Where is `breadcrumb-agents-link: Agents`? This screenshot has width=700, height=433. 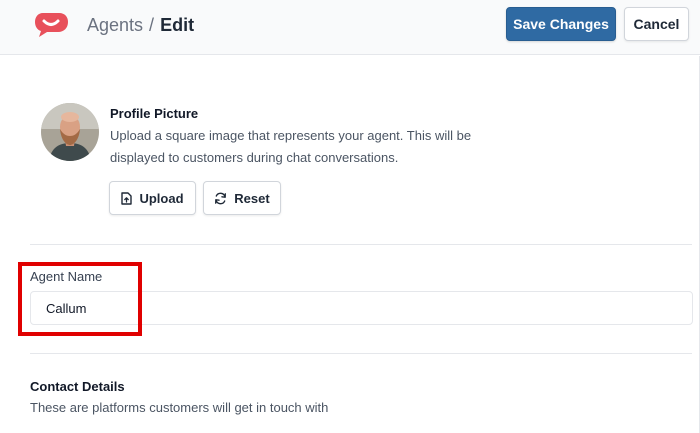 breadcrumb-agents-link: Agents is located at coordinates (115, 25).